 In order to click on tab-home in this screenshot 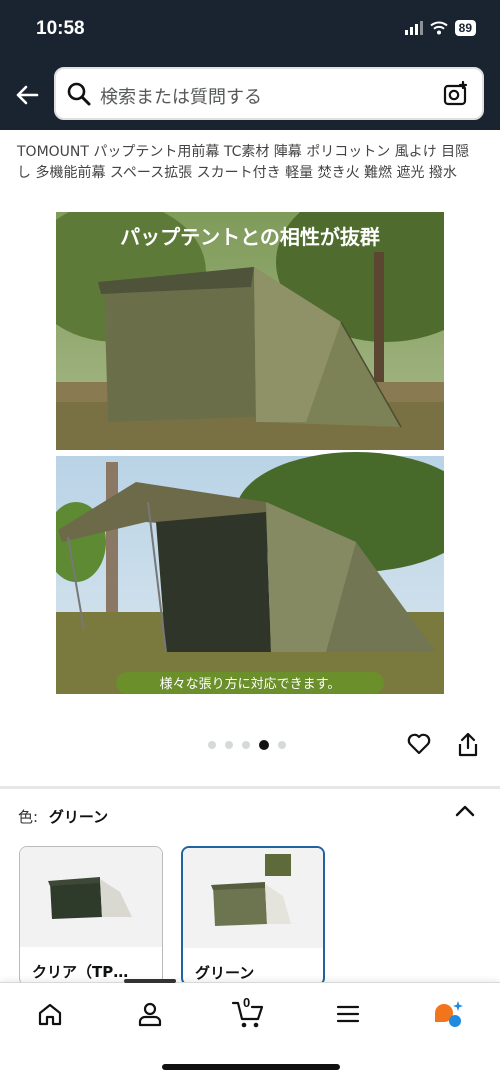, I will do `click(50, 1014)`.